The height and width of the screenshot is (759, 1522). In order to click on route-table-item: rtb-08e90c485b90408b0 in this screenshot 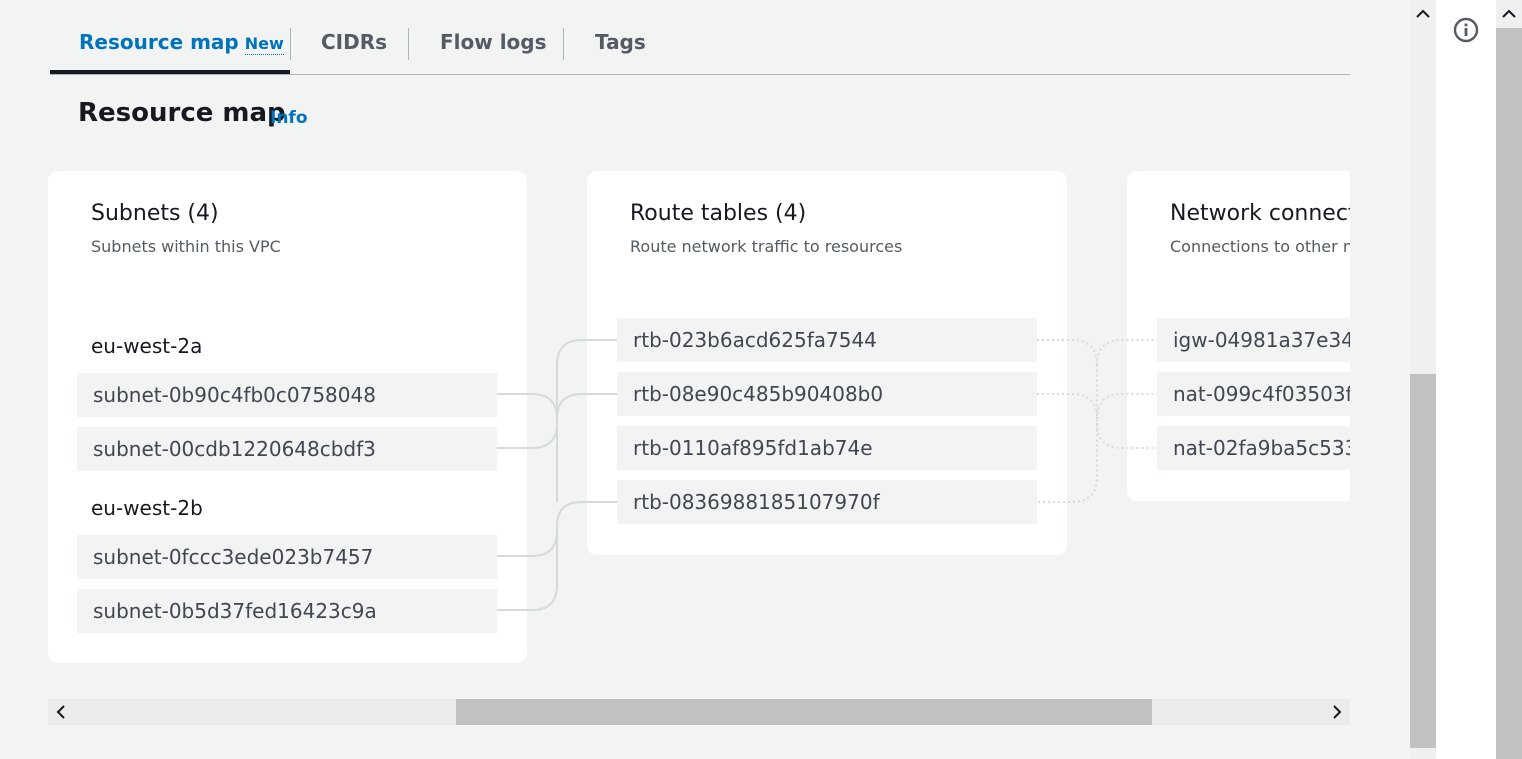, I will do `click(827, 394)`.